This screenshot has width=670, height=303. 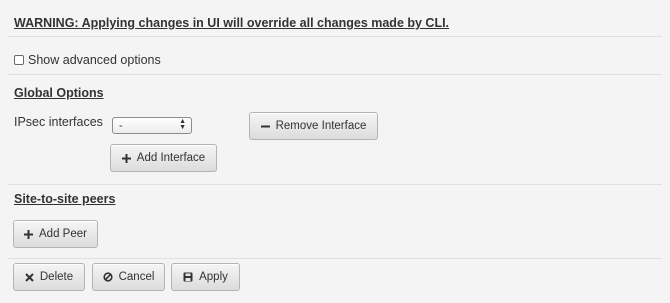 What do you see at coordinates (19, 60) in the screenshot?
I see `show-advanced-checkbox` at bounding box center [19, 60].